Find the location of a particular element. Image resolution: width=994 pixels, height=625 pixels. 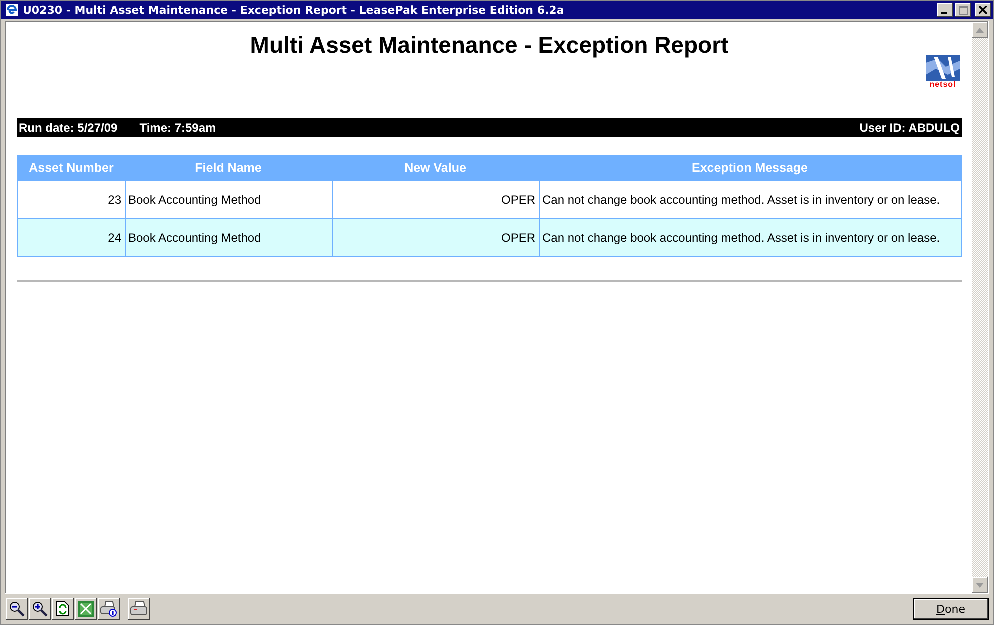

printer-info-icon is located at coordinates (109, 609).